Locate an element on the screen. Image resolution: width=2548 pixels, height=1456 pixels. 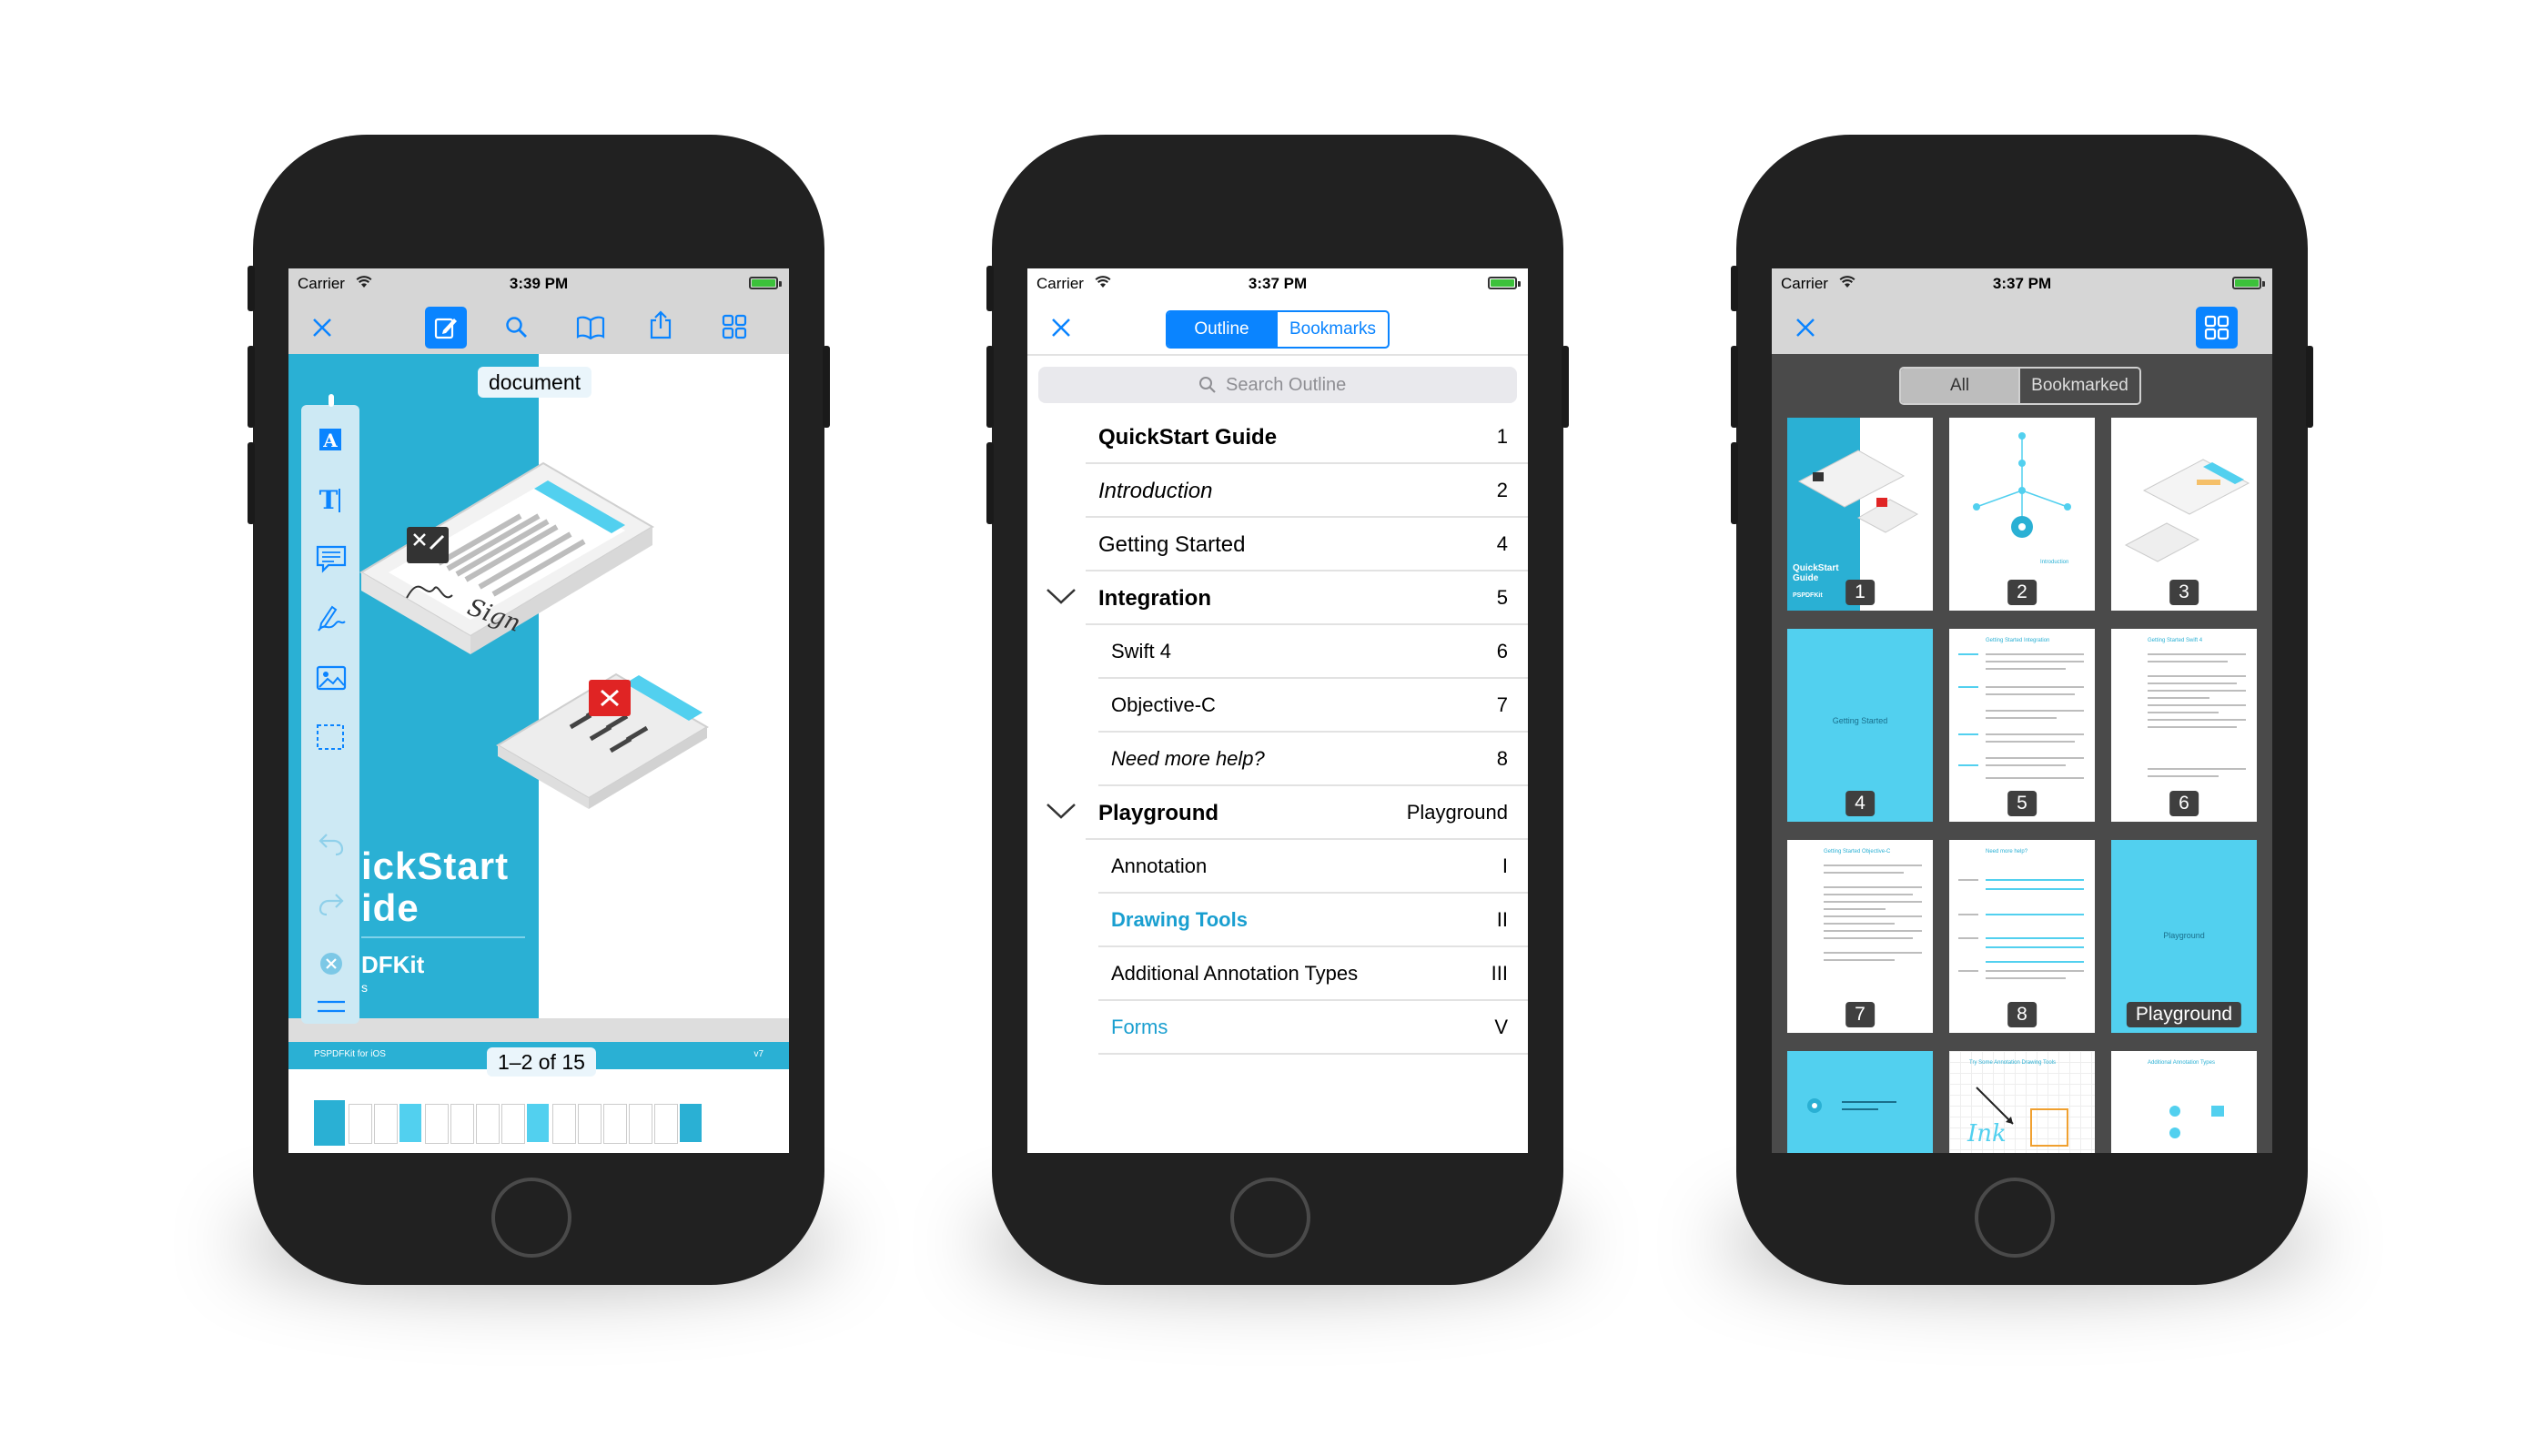
document-page: Sign ickStart ide DFKit s document A T is located at coordinates (538, 689).